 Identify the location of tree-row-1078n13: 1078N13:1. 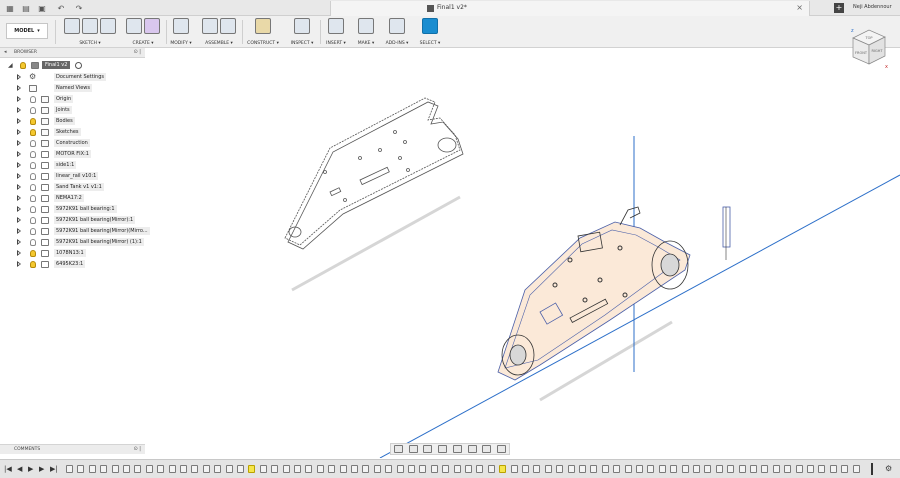
(72, 253).